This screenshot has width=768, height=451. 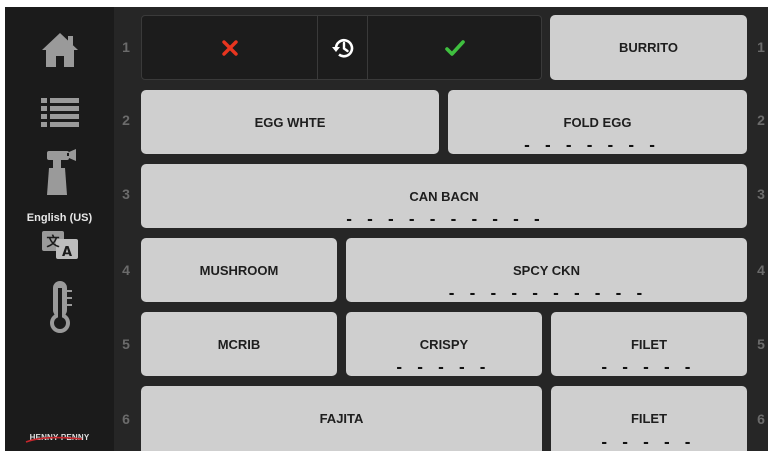 I want to click on row-number-left: 2, so click(x=126, y=120).